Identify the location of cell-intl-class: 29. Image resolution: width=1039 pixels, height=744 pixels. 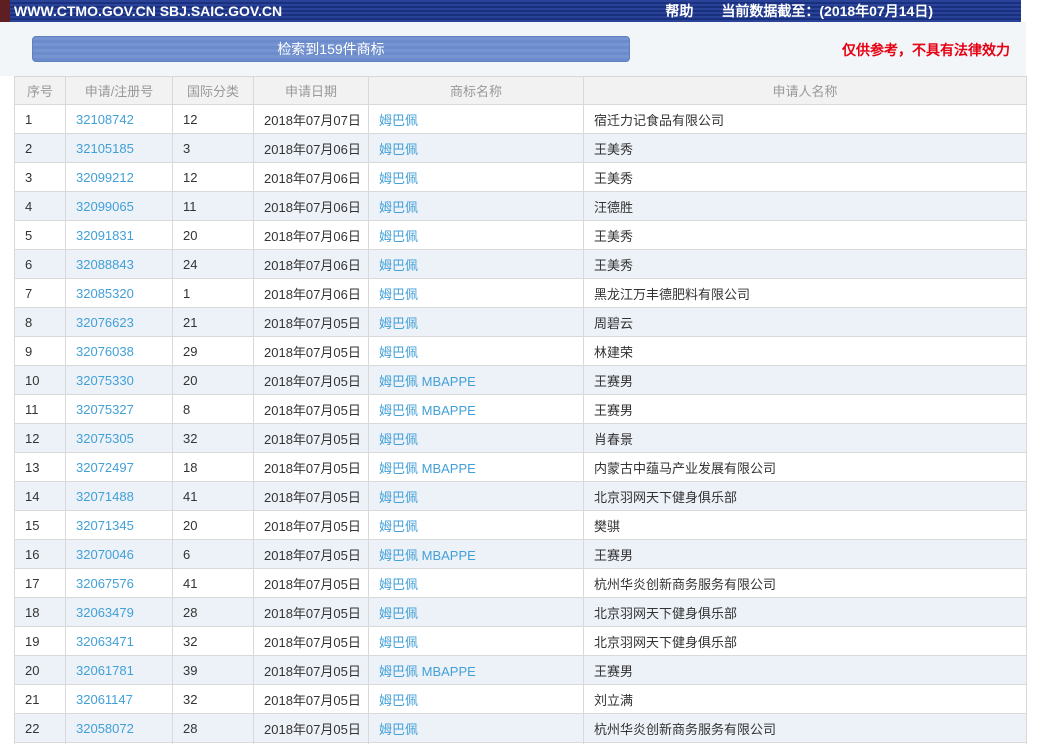
(213, 351).